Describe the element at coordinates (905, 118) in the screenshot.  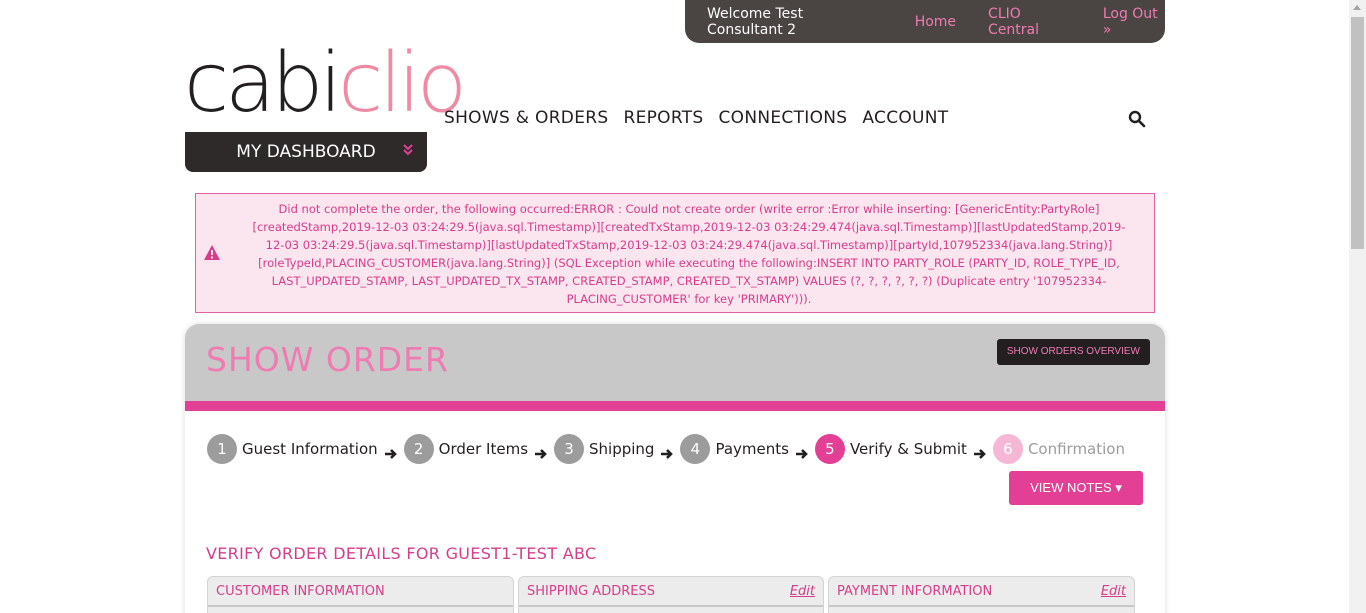
I see `nav-account: ACCOUNT` at that location.